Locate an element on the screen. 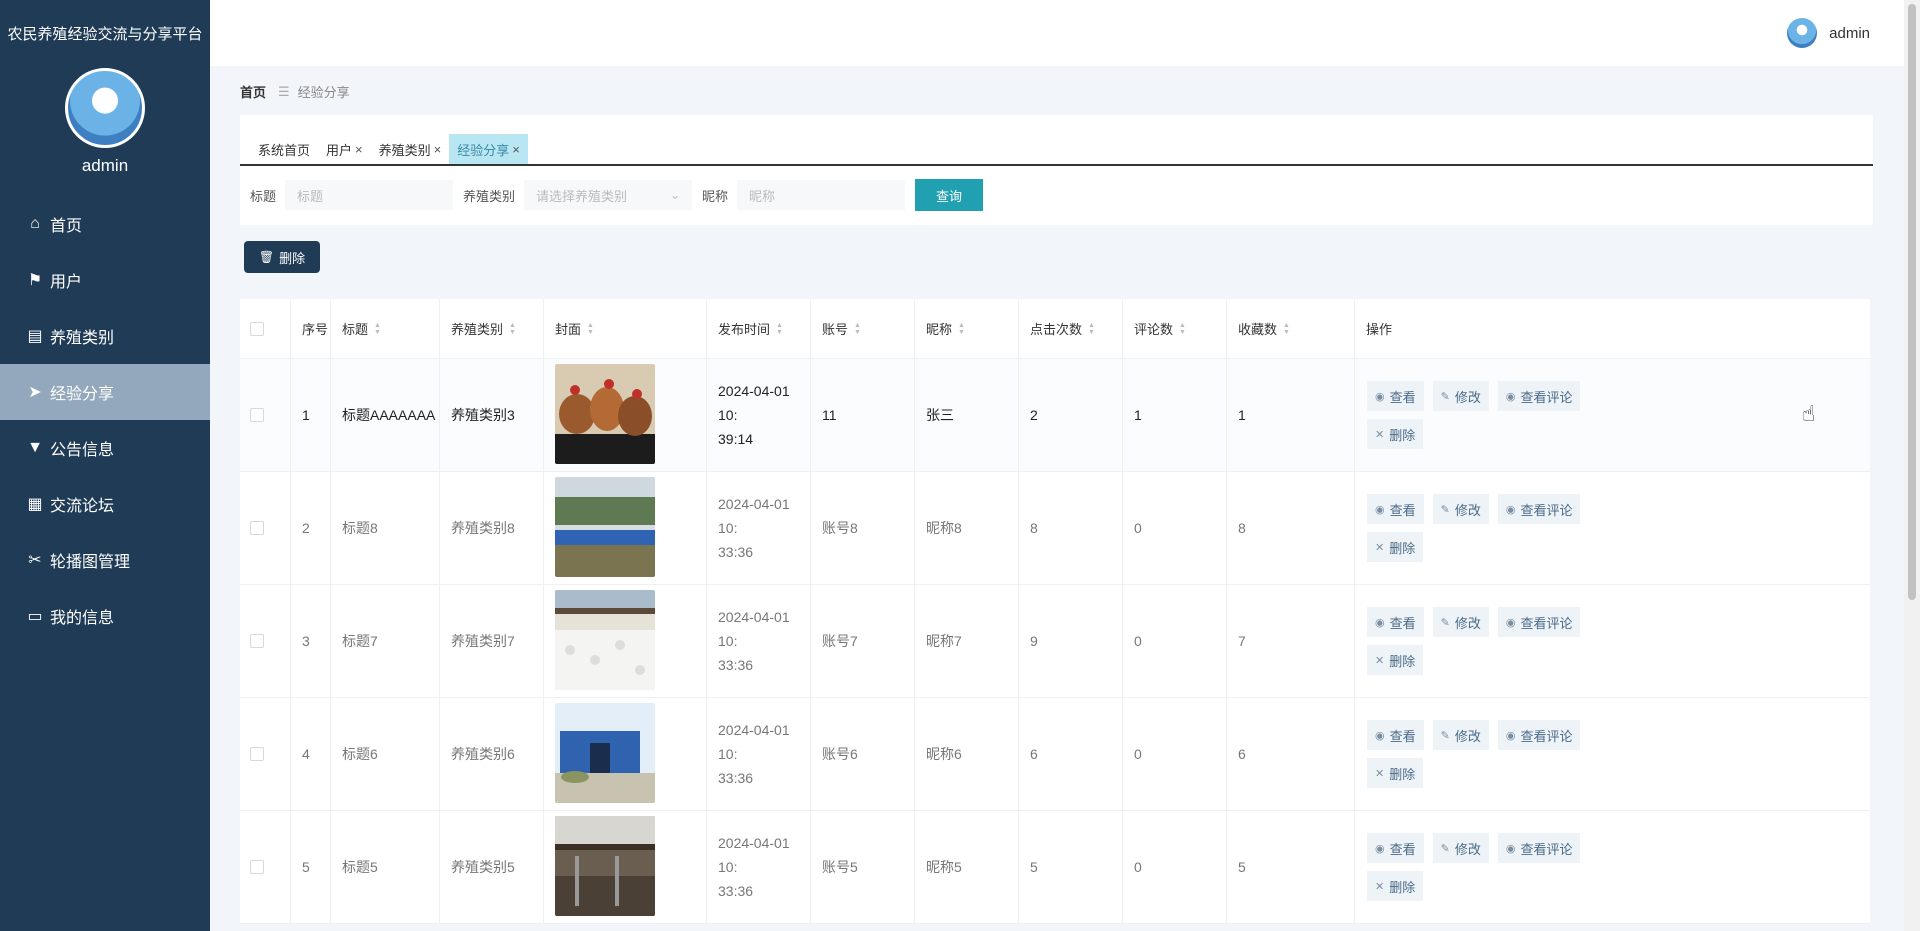 This screenshot has width=1920, height=931. cell-publish-time: 2024-04-01 10: 33:36 is located at coordinates (759, 528).